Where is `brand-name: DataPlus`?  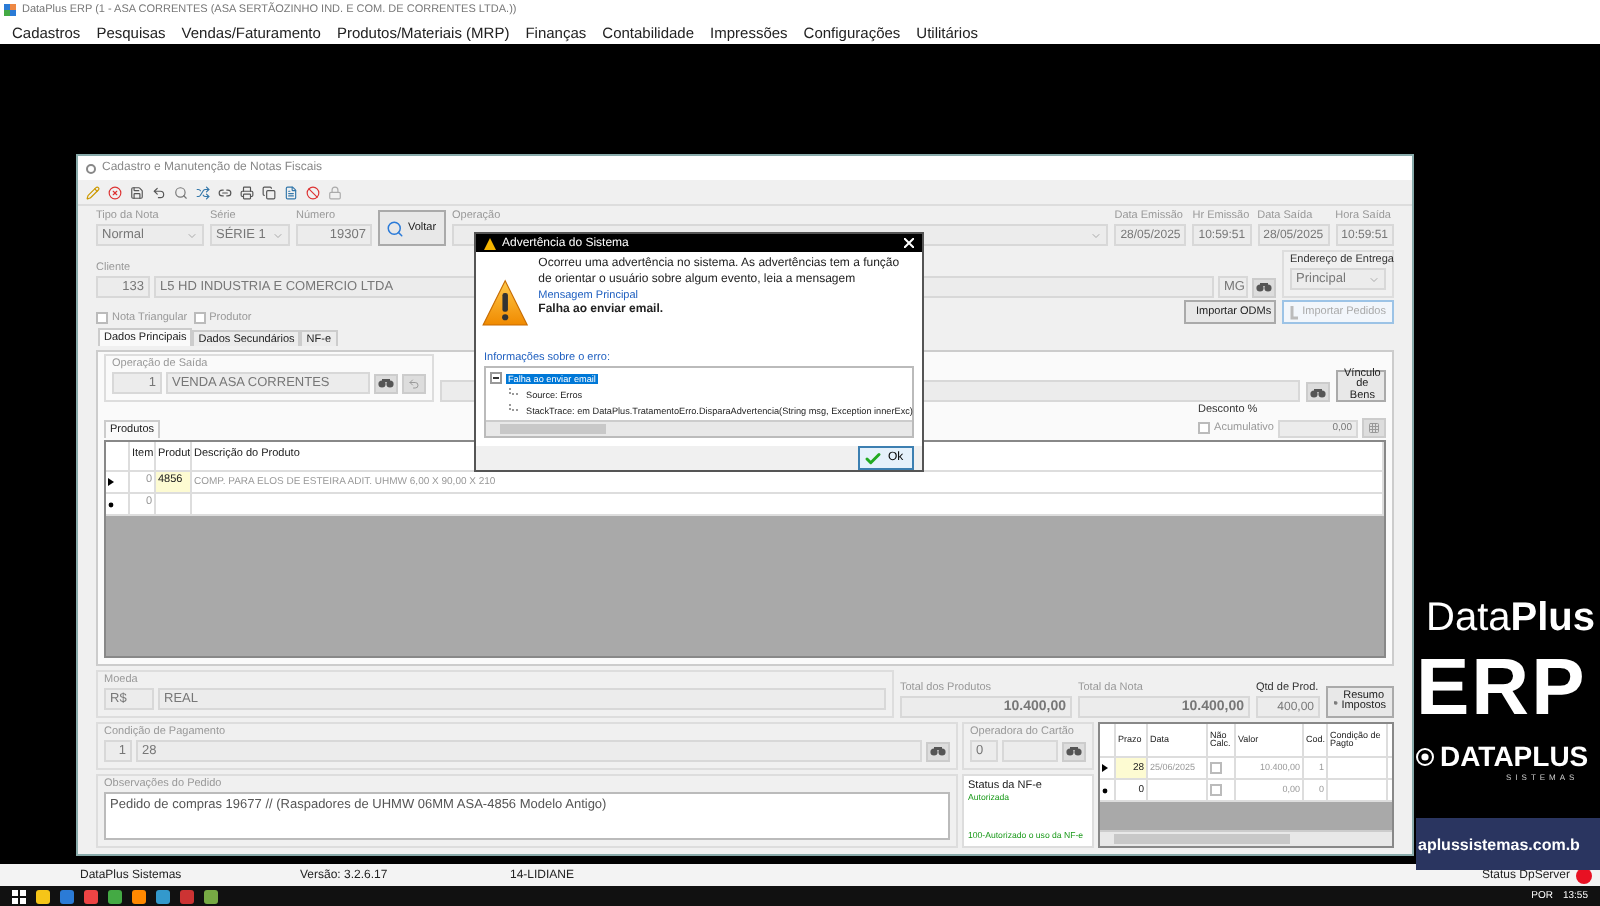 brand-name: DataPlus is located at coordinates (1509, 618).